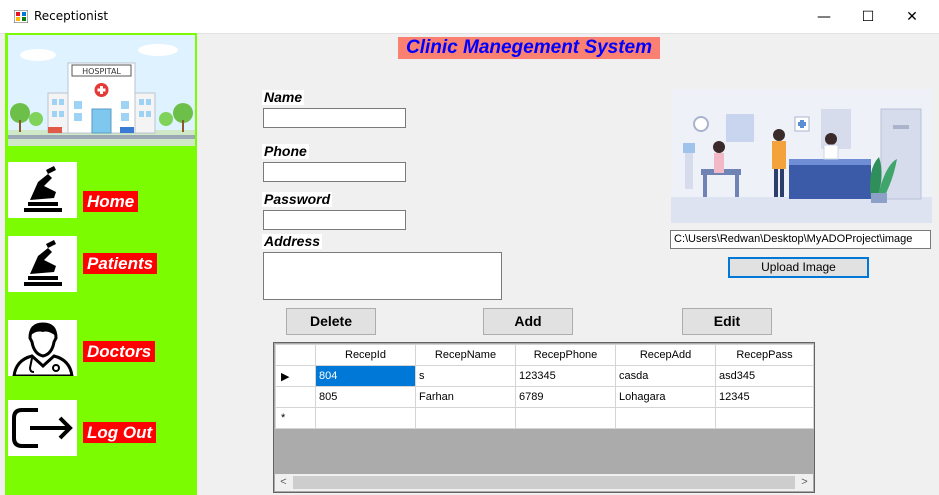 Image resolution: width=939 pixels, height=495 pixels. What do you see at coordinates (529, 48) in the screenshot?
I see `page-title: Clinic Manegement System` at bounding box center [529, 48].